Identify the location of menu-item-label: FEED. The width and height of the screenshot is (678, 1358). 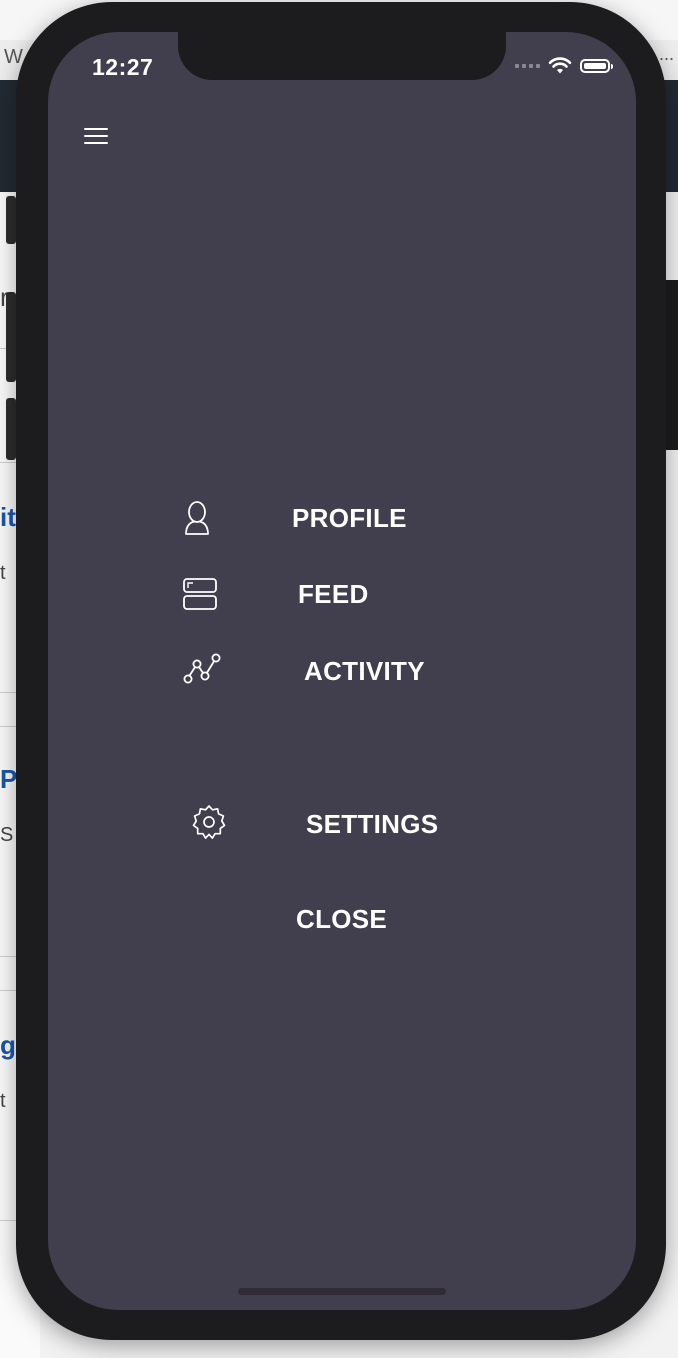
(333, 594).